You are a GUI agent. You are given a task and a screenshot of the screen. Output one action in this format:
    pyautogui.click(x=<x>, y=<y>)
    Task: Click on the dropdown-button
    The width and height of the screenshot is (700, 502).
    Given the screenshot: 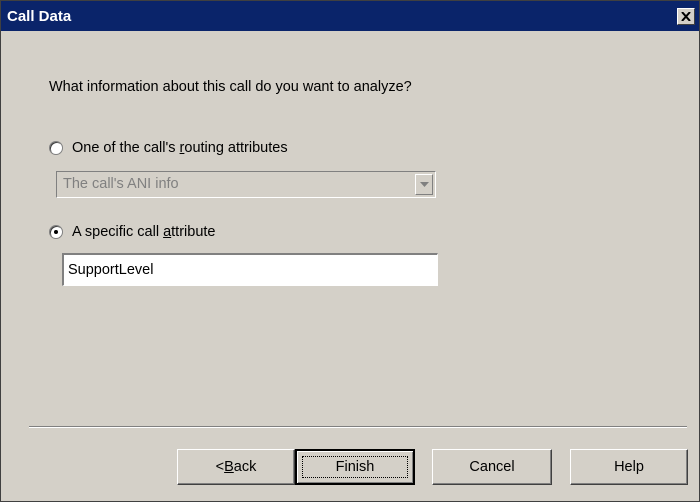 What is the action you would take?
    pyautogui.click(x=424, y=184)
    